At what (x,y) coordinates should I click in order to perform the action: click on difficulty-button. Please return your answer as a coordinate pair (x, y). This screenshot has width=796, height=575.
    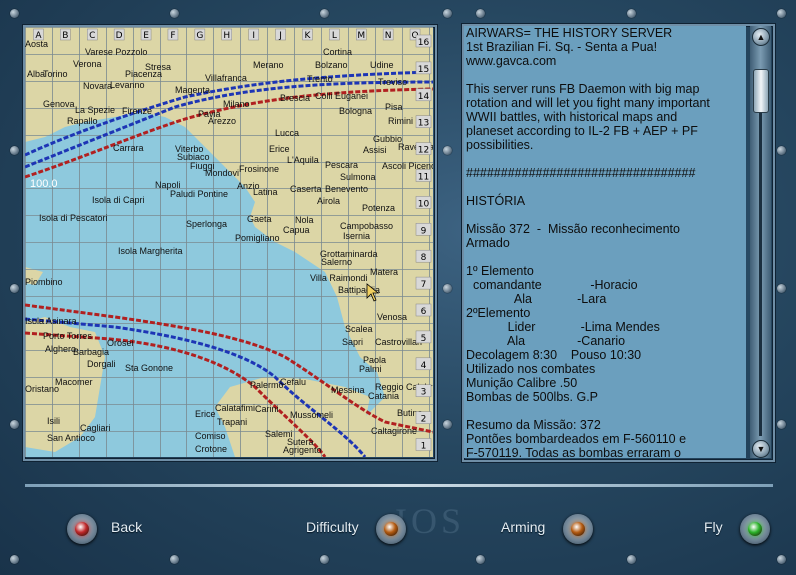
    Looking at the image, I should click on (391, 529).